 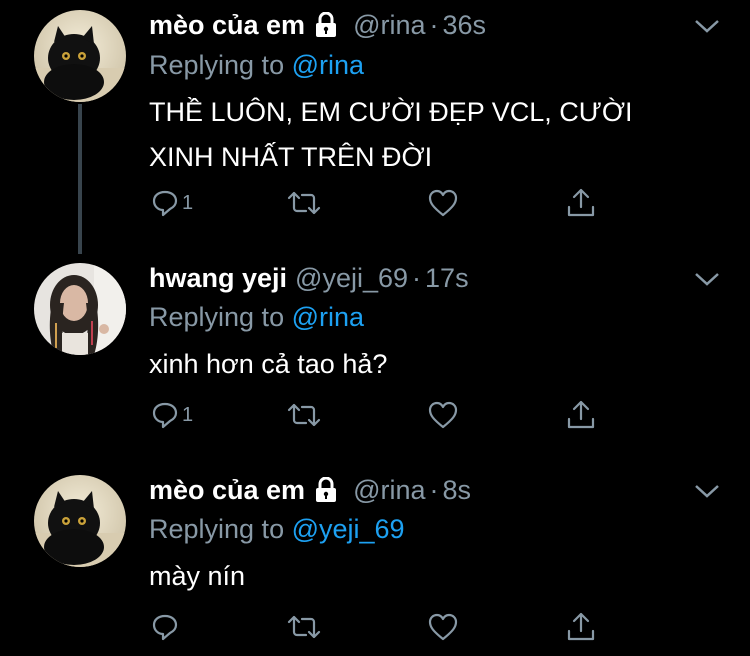 What do you see at coordinates (457, 490) in the screenshot?
I see `timestamp: 8s` at bounding box center [457, 490].